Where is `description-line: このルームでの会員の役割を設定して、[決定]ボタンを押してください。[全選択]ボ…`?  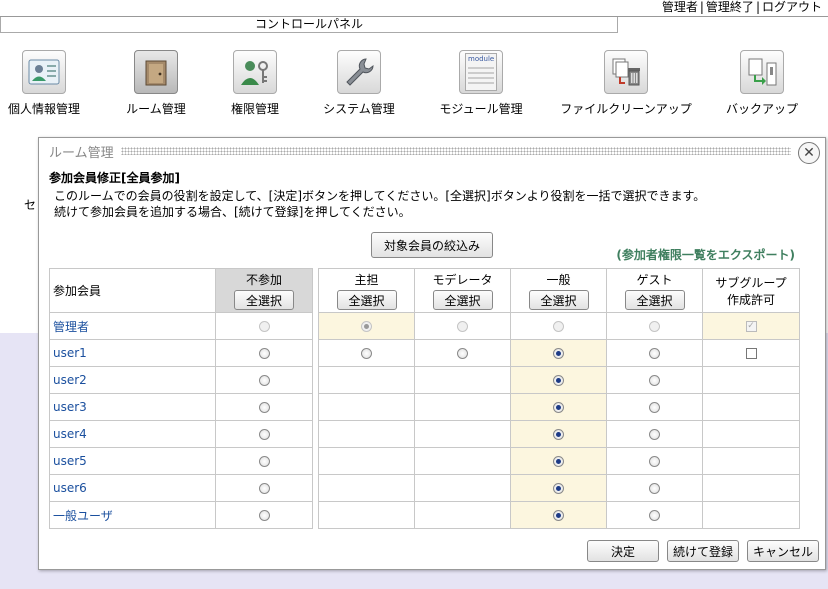
description-line: このルームでの会員の役割を設定して、[決定]ボタンを押してください。[全選択]ボ… is located at coordinates (380, 196).